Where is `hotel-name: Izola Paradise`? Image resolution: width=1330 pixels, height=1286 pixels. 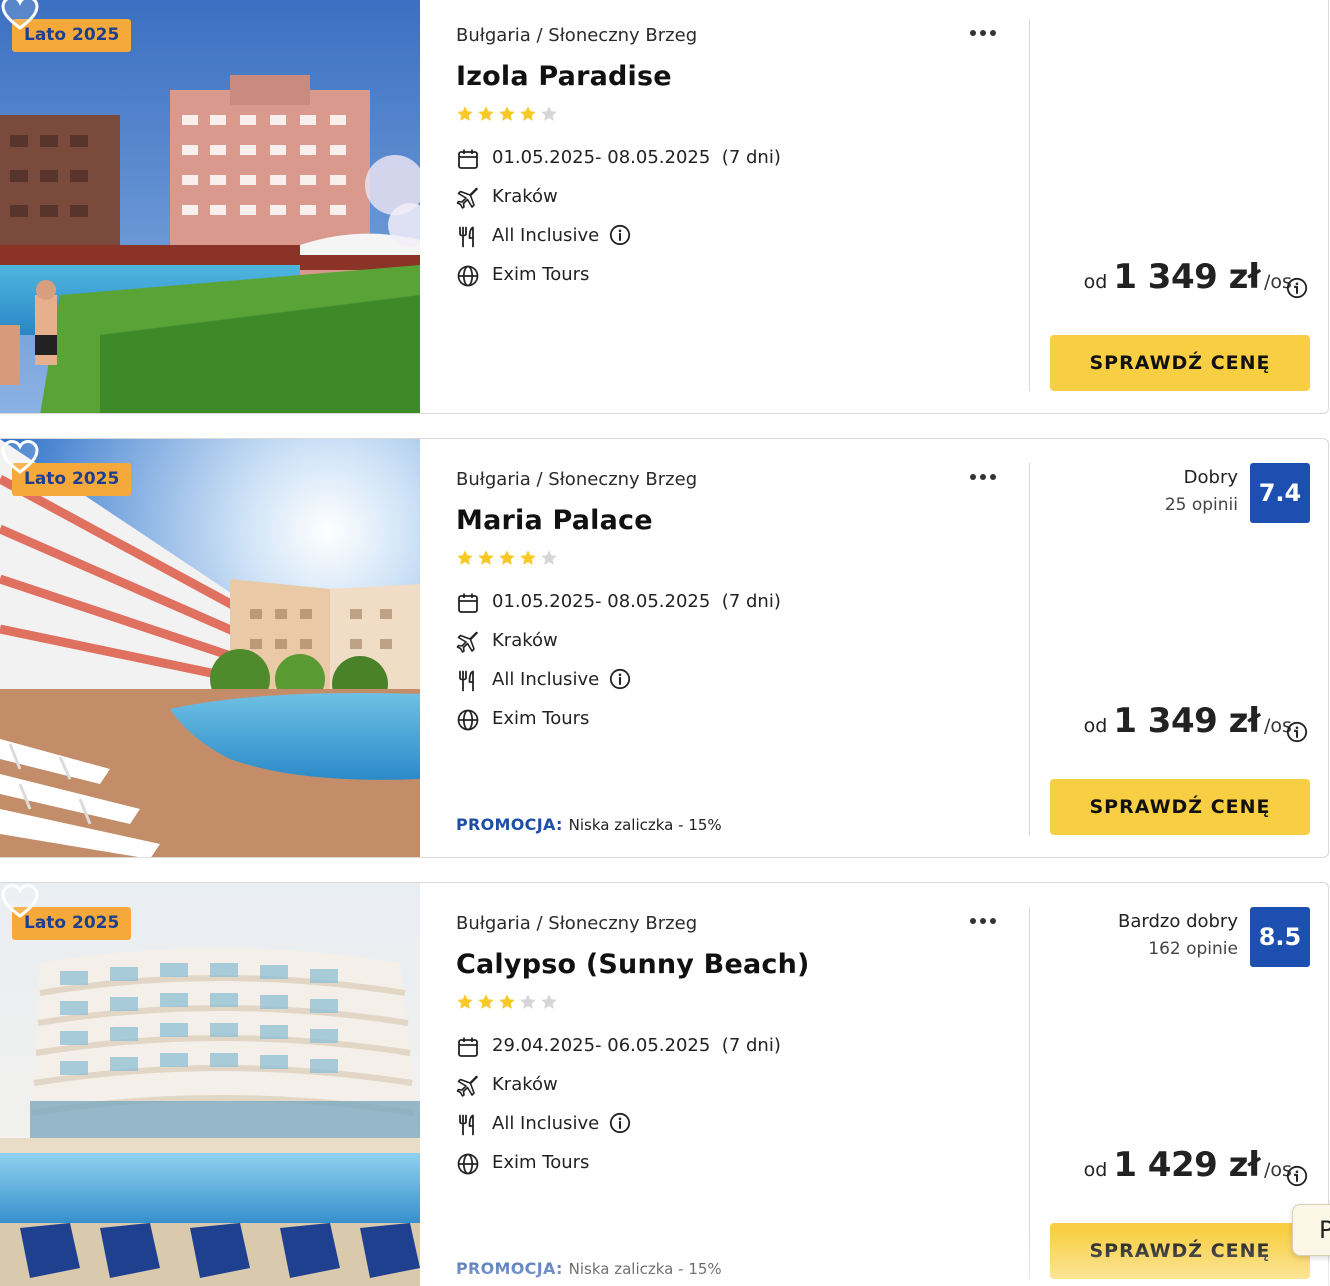
hotel-name: Izola Paradise is located at coordinates (564, 76).